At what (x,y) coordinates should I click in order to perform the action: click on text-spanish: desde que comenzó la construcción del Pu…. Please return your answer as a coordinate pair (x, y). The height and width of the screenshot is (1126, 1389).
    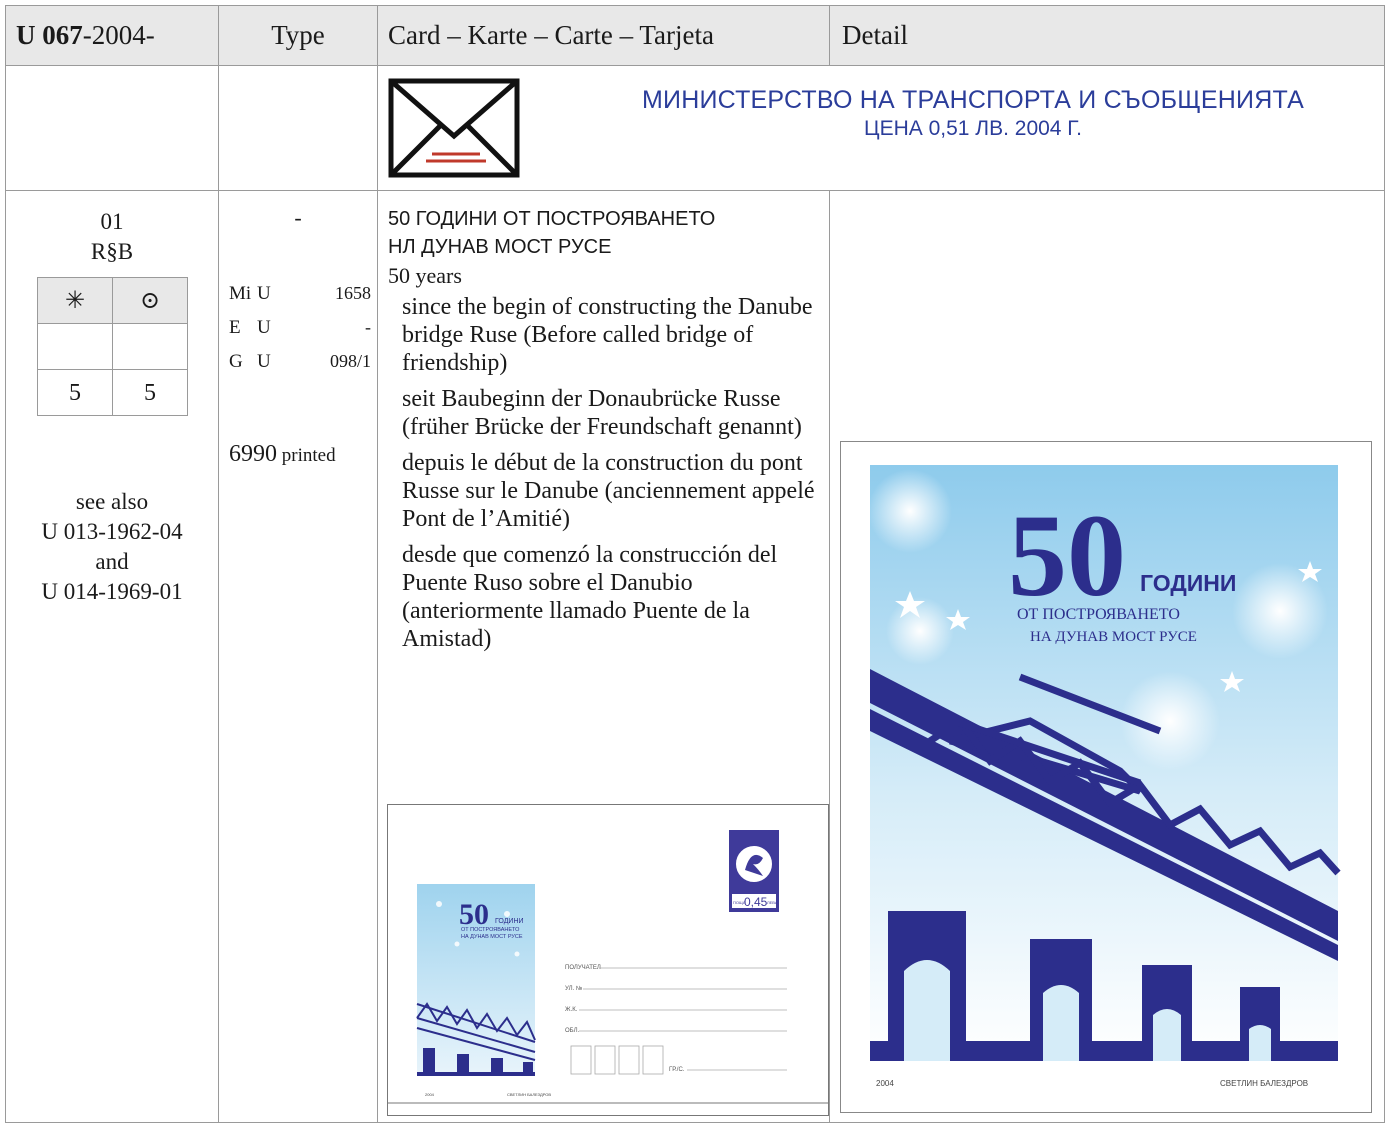
    Looking at the image, I should click on (590, 597).